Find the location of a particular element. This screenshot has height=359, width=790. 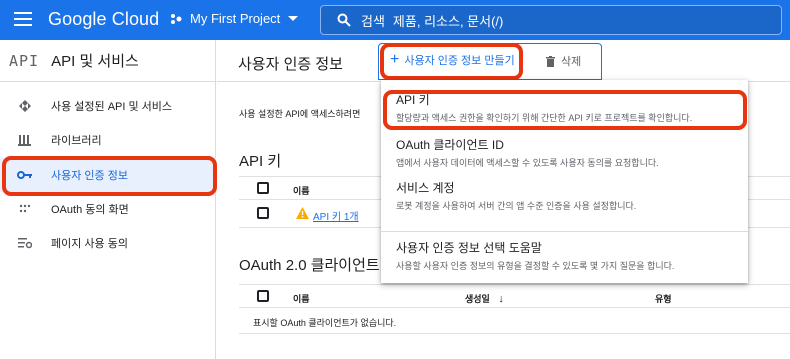

project-name: My First Project is located at coordinates (235, 18).